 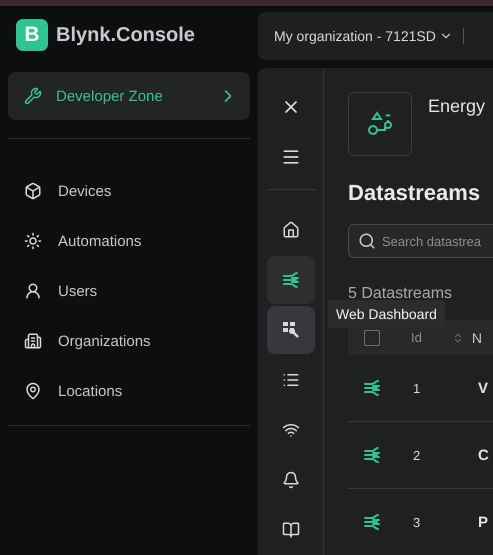 What do you see at coordinates (401, 294) in the screenshot?
I see `datastream-count: 5 Datastreams` at bounding box center [401, 294].